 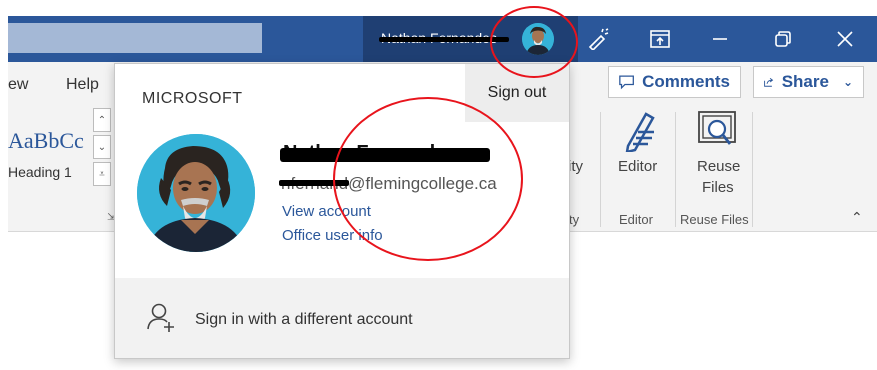 I want to click on share-button: Share ⌄, so click(x=808, y=82).